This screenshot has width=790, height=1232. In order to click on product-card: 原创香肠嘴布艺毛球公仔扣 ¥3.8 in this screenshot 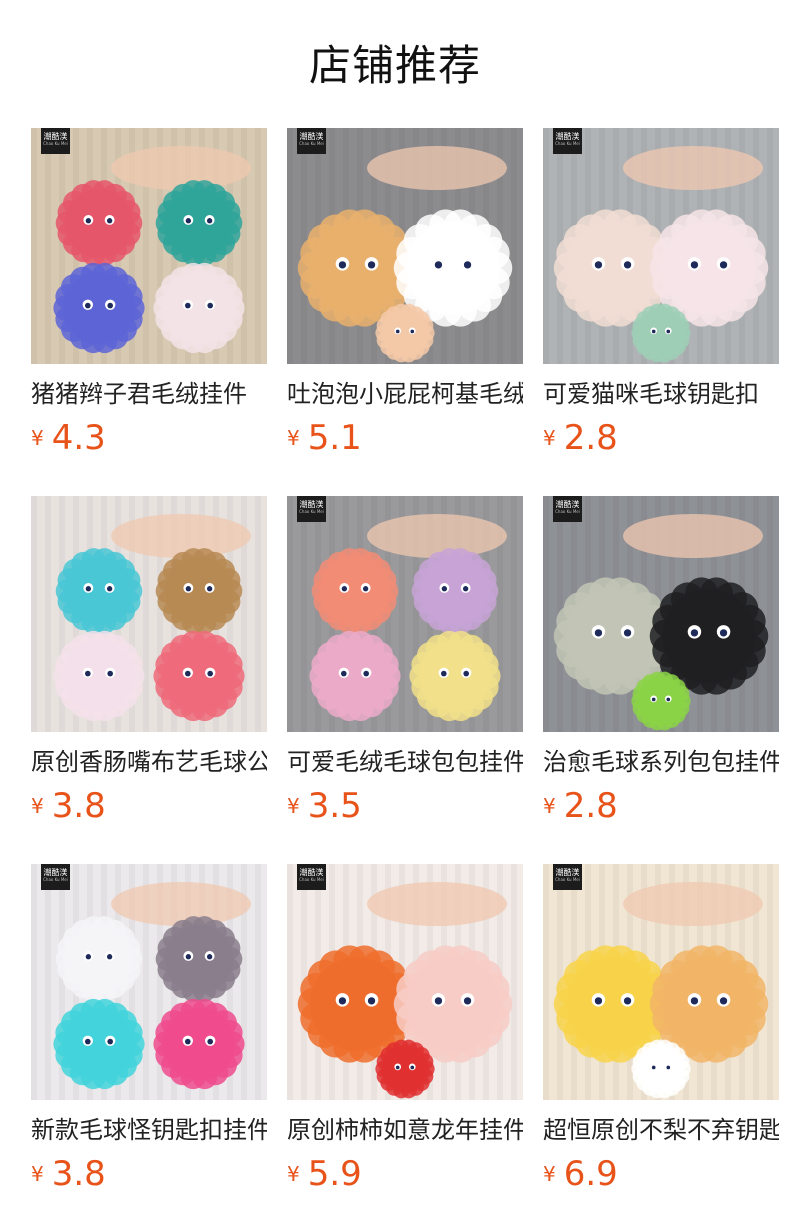, I will do `click(149, 661)`.